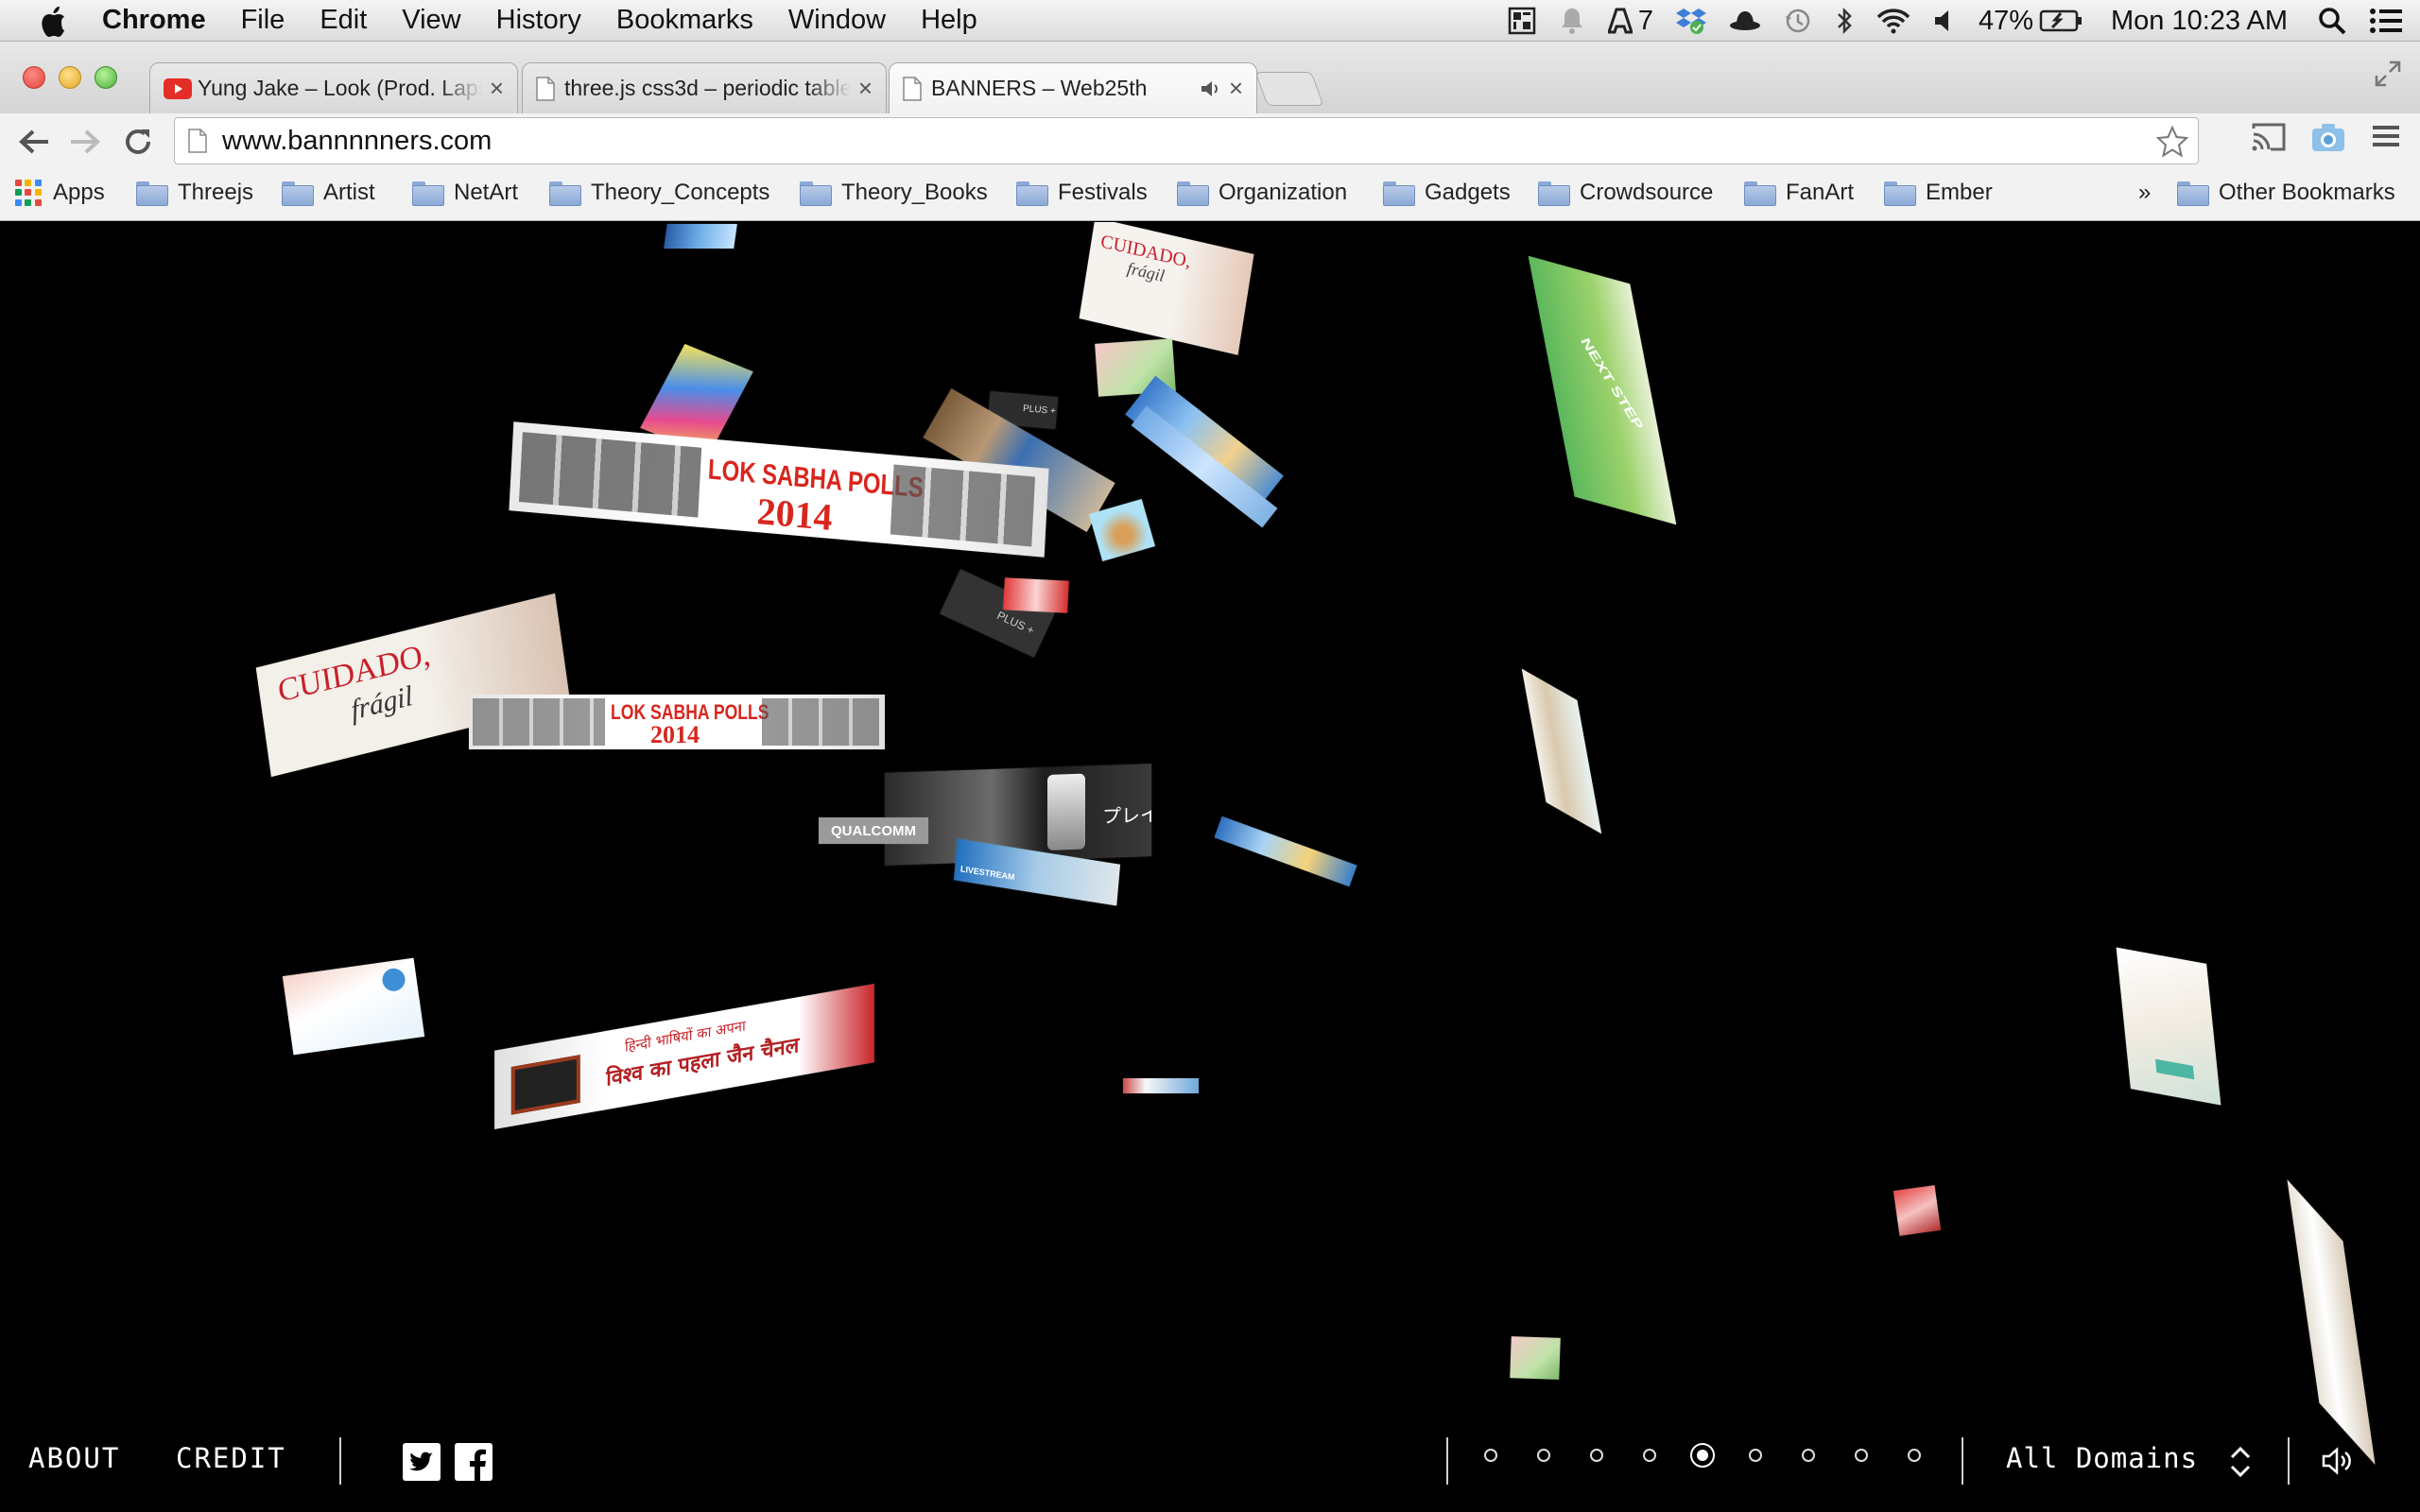 This screenshot has height=1512, width=2420. I want to click on bookmark-folder-theory-books: Theory_Books, so click(894, 193).